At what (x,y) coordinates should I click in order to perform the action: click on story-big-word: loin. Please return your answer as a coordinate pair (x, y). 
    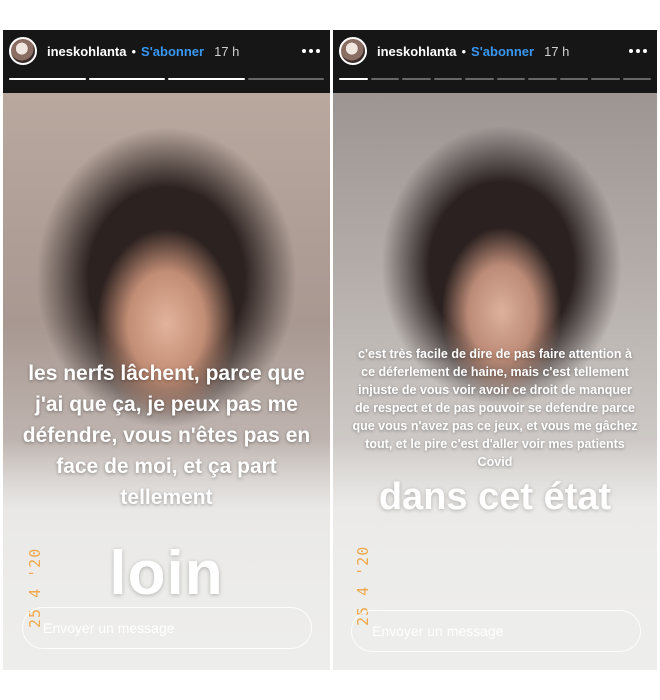
    Looking at the image, I should click on (166, 573).